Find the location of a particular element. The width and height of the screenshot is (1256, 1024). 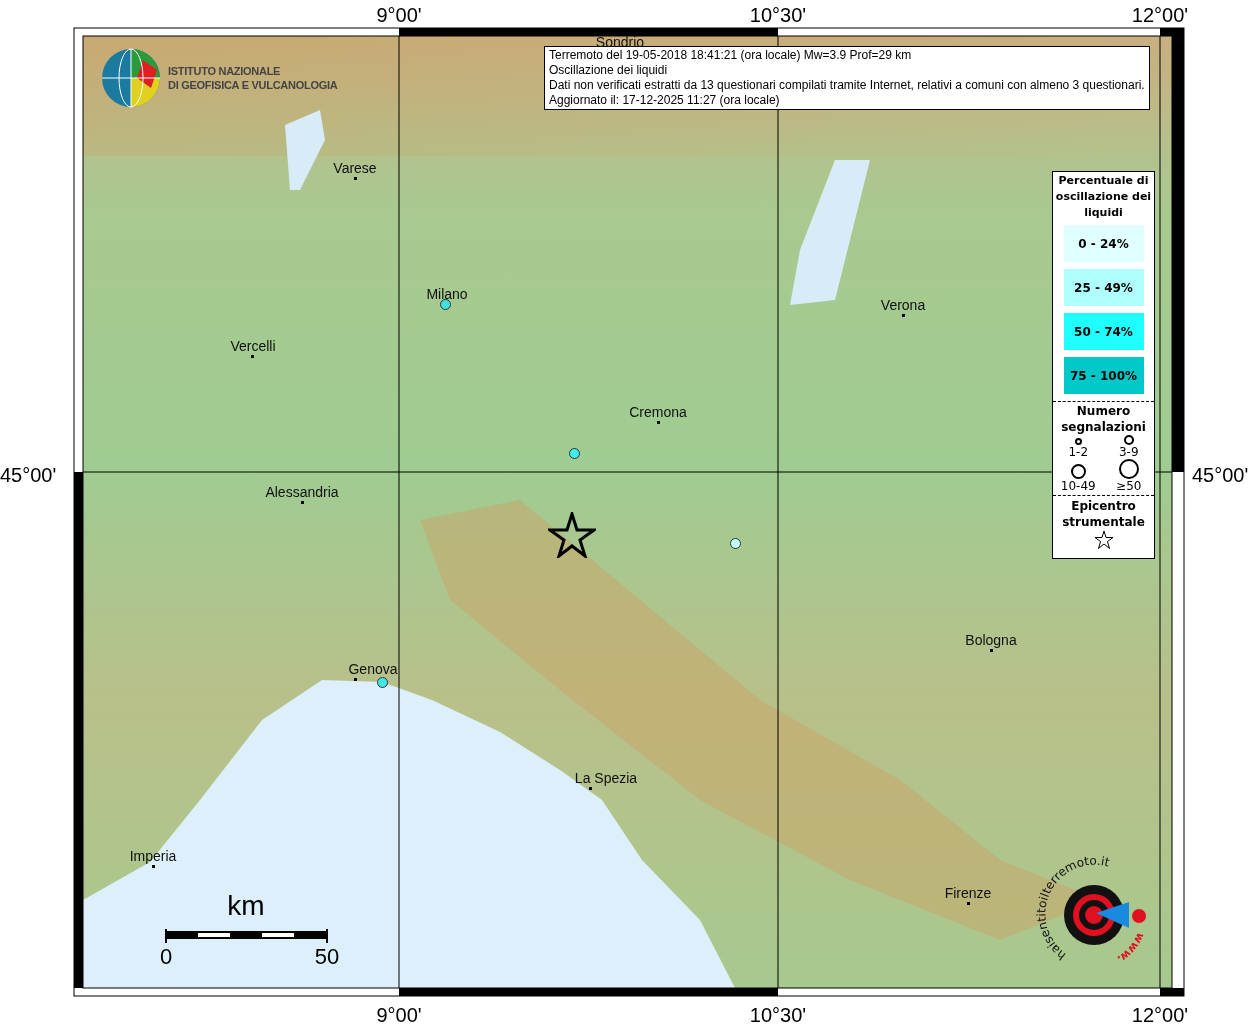

info-text: Oscillazione dei liquidi is located at coordinates (609, 70).